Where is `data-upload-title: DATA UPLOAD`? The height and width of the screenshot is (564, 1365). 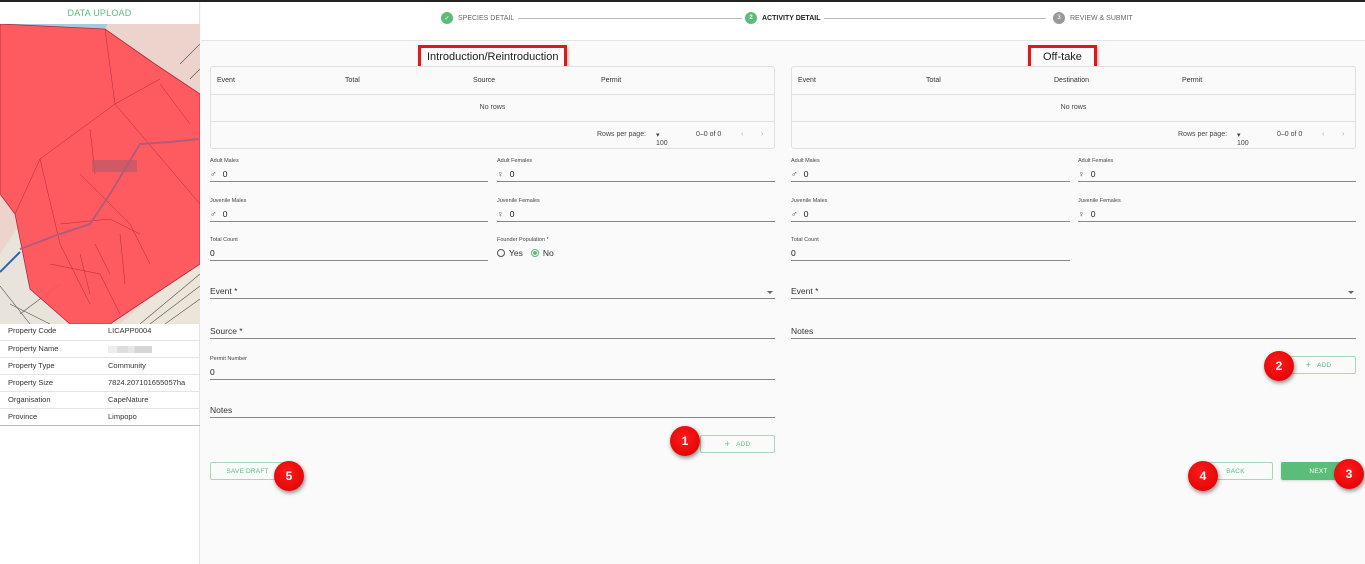 data-upload-title: DATA UPLOAD is located at coordinates (99, 13).